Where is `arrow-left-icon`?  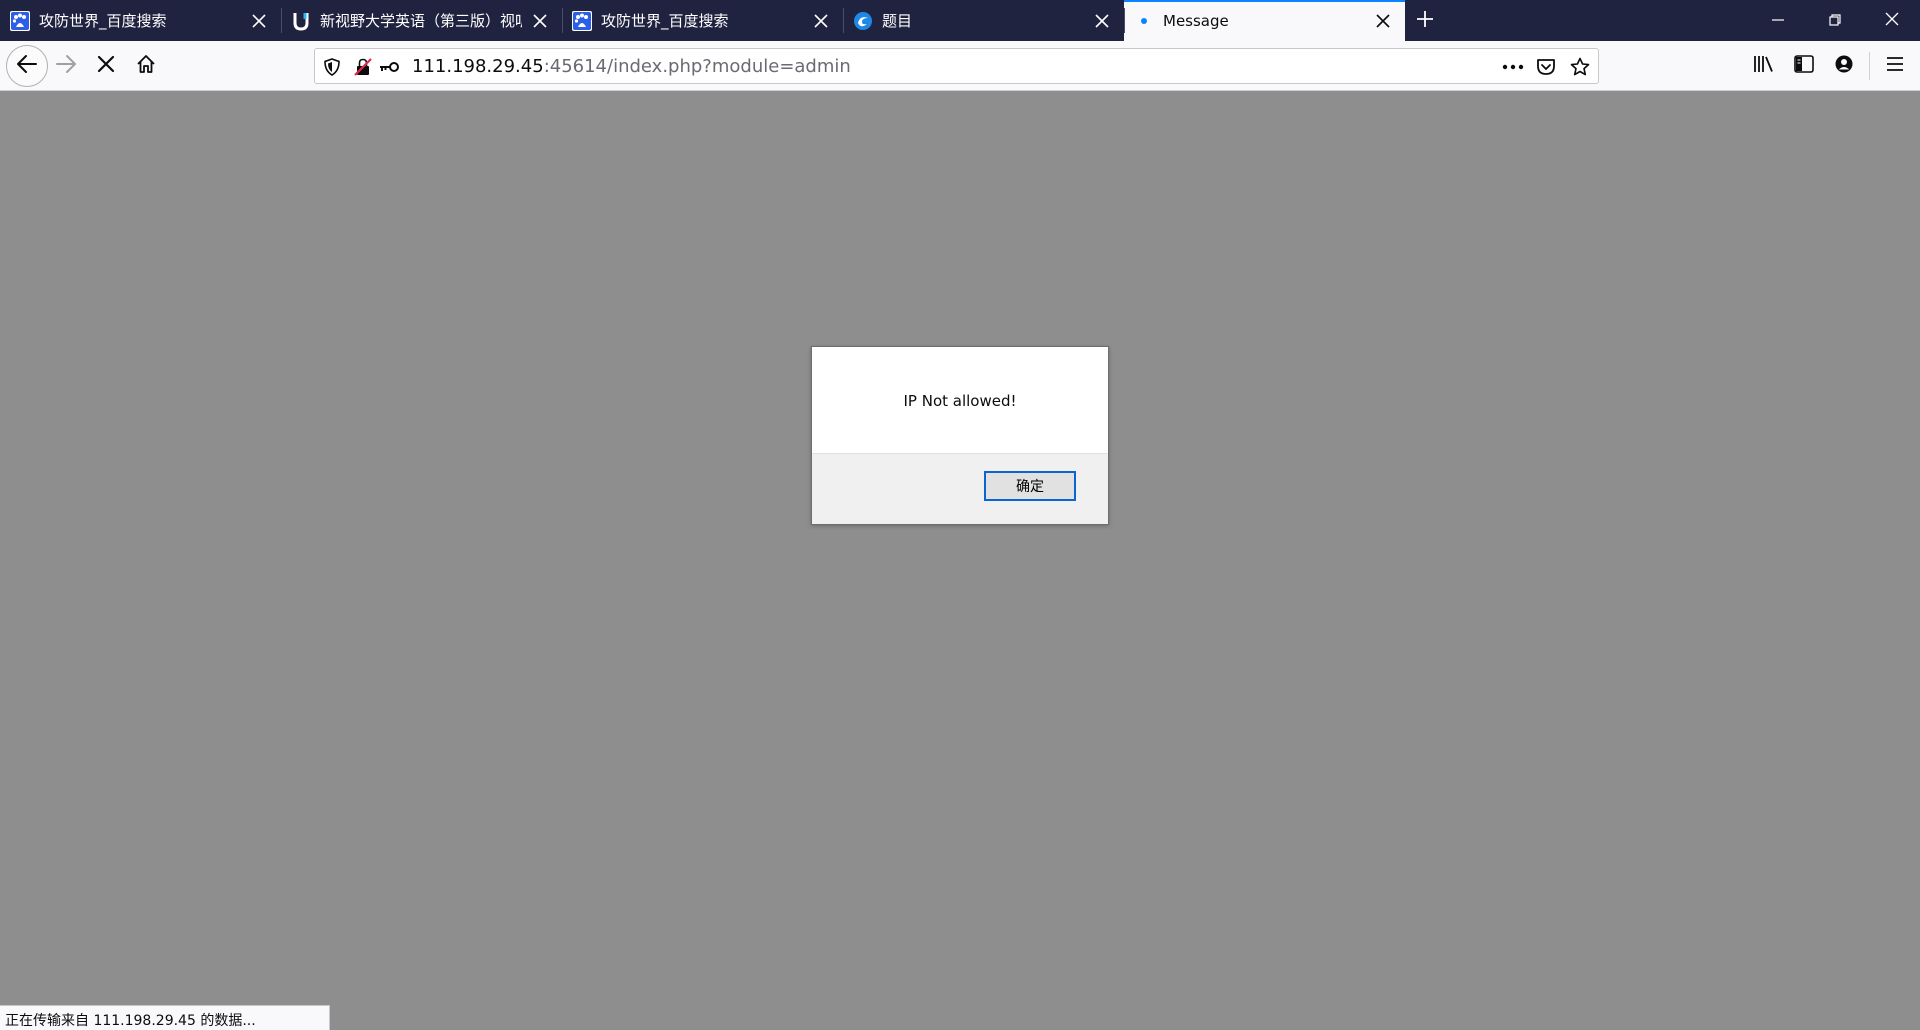
arrow-left-icon is located at coordinates (27, 66).